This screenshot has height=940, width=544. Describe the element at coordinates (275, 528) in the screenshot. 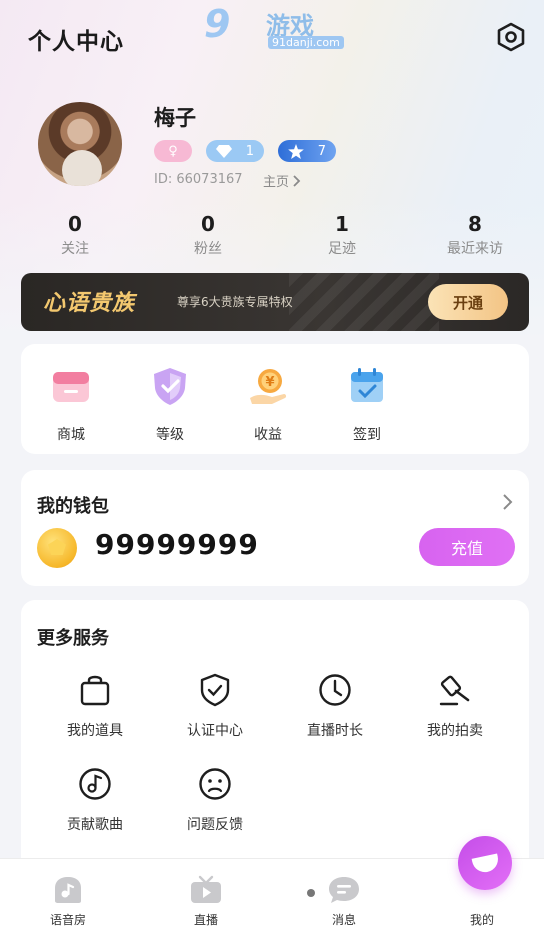

I see `wallet-card: 我的钱包 99999999 充值` at that location.